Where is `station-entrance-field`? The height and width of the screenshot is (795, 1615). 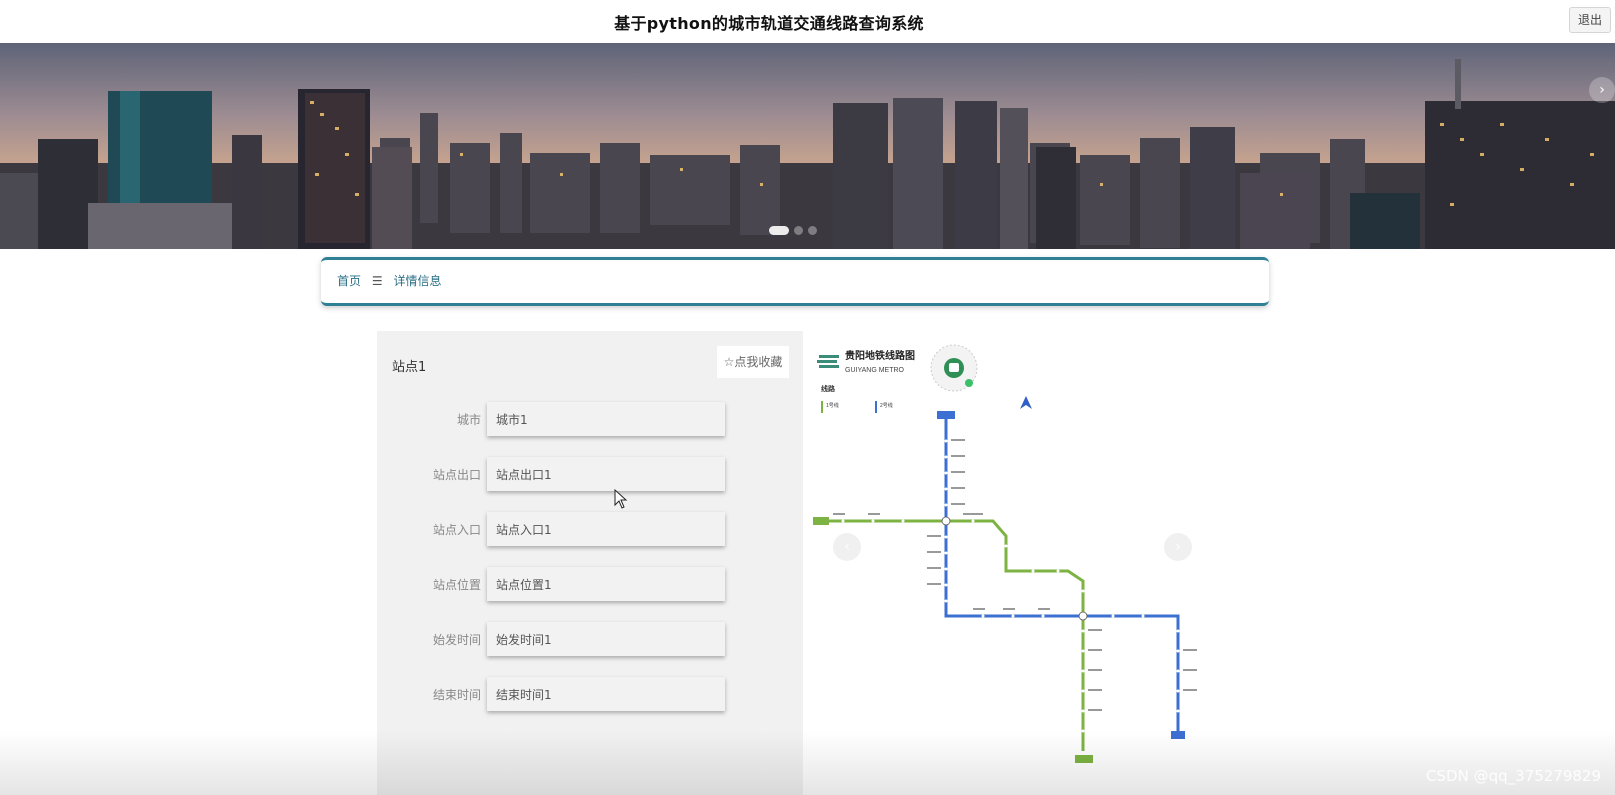
station-entrance-field is located at coordinates (606, 529).